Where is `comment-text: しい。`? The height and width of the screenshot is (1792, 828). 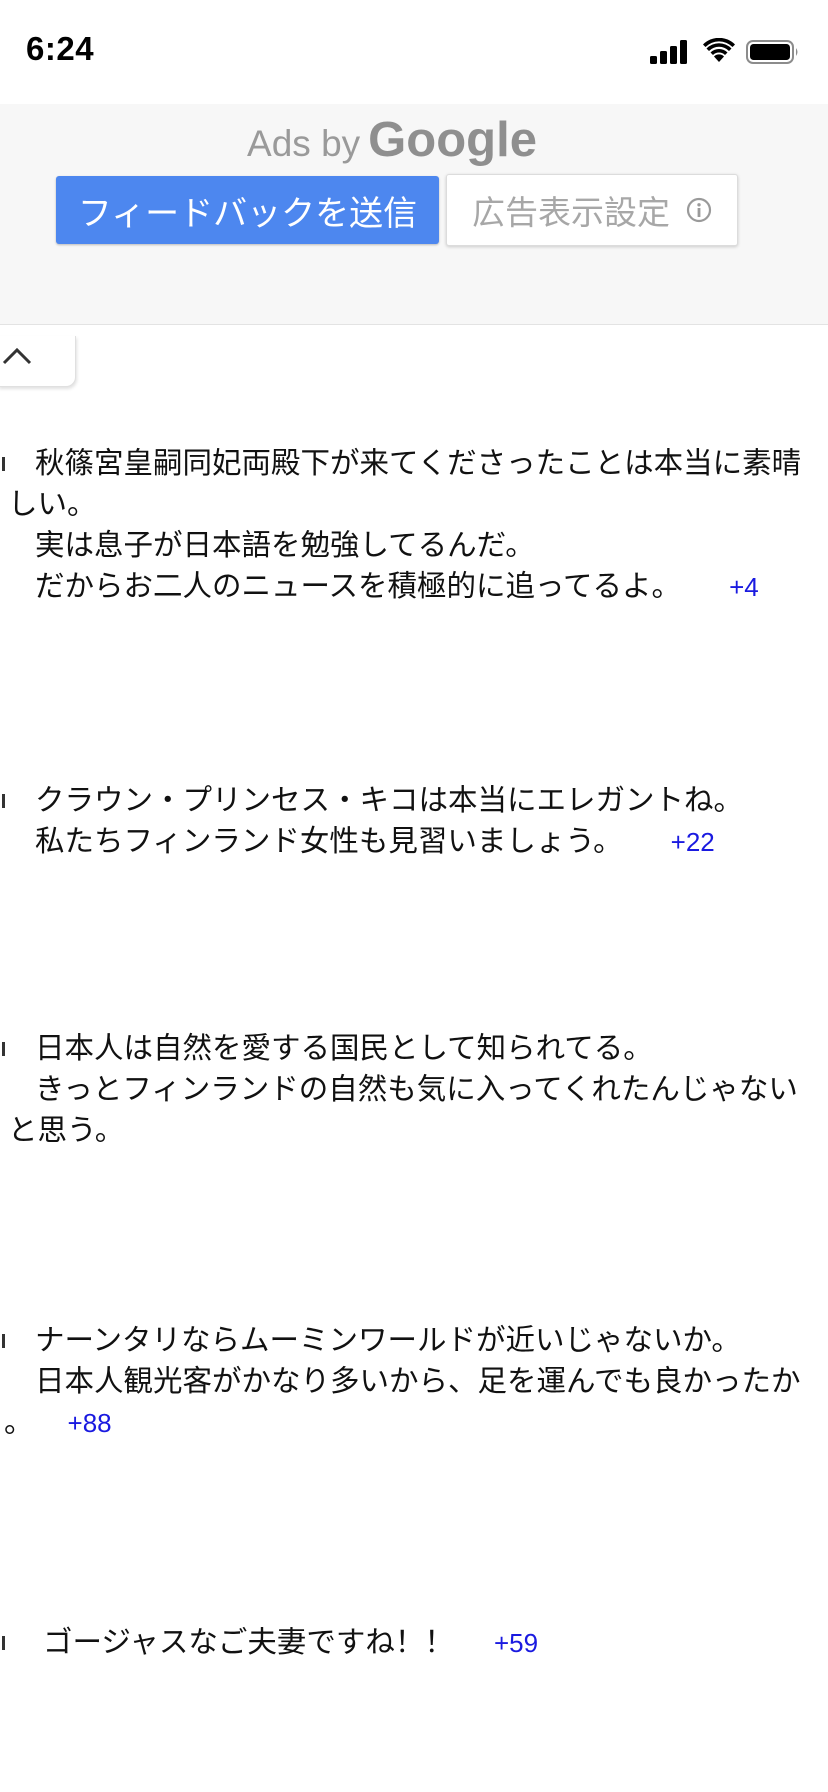 comment-text: しい。 is located at coordinates (52, 504).